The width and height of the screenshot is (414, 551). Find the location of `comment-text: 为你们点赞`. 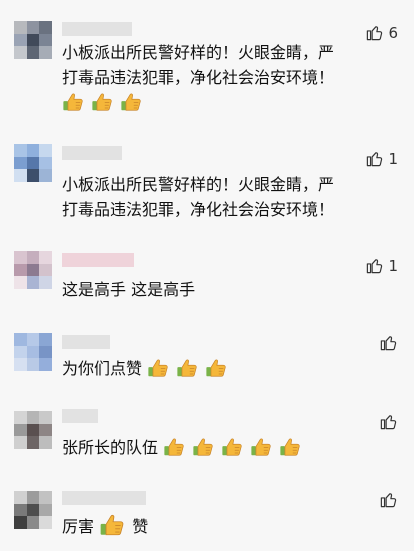

comment-text: 为你们点赞 is located at coordinates (145, 368).